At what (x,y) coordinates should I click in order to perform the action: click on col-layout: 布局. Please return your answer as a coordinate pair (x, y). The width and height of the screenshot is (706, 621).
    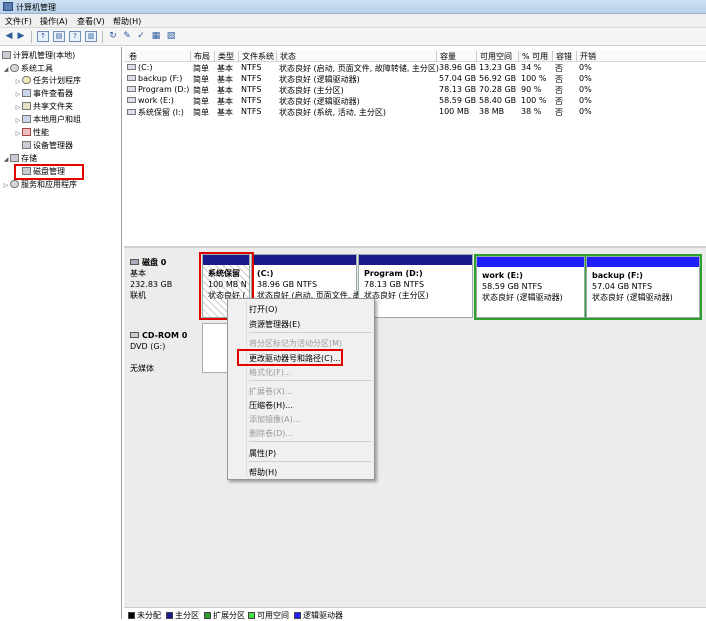
    Looking at the image, I should click on (202, 56).